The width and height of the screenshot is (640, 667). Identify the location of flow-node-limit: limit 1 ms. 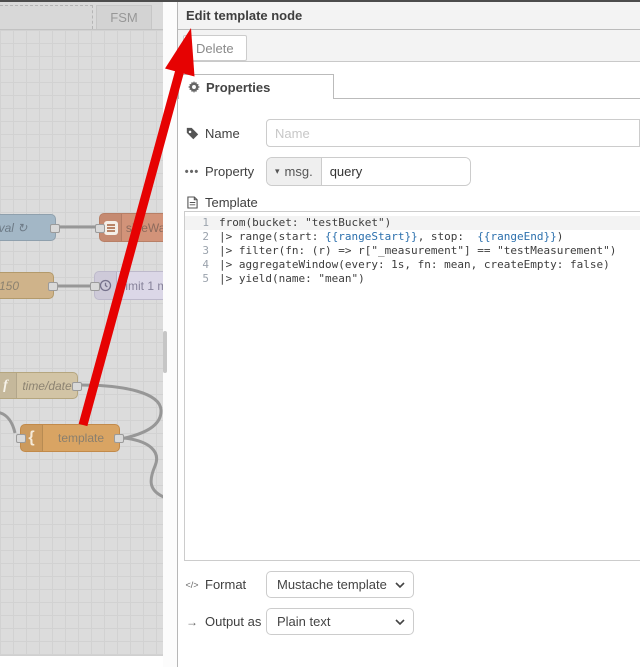
(126, 285).